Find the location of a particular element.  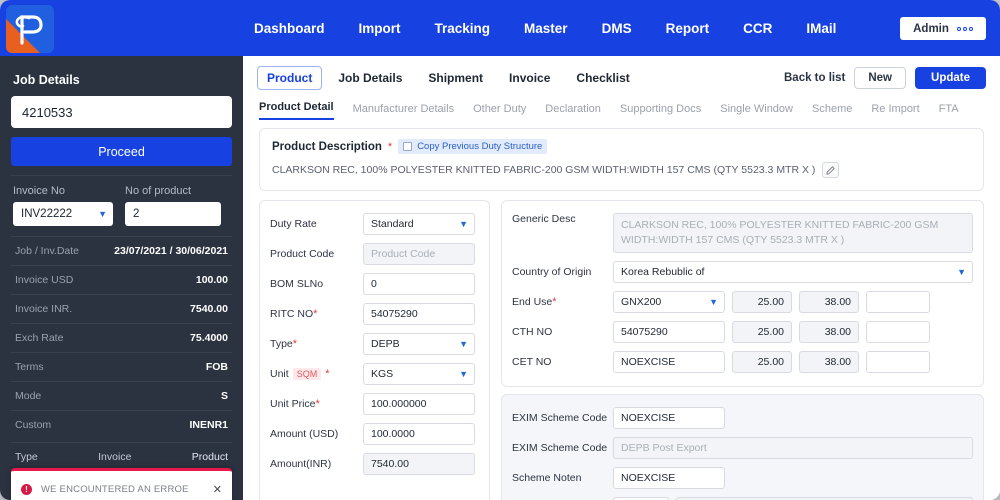

row-key: Mode is located at coordinates (28, 396).